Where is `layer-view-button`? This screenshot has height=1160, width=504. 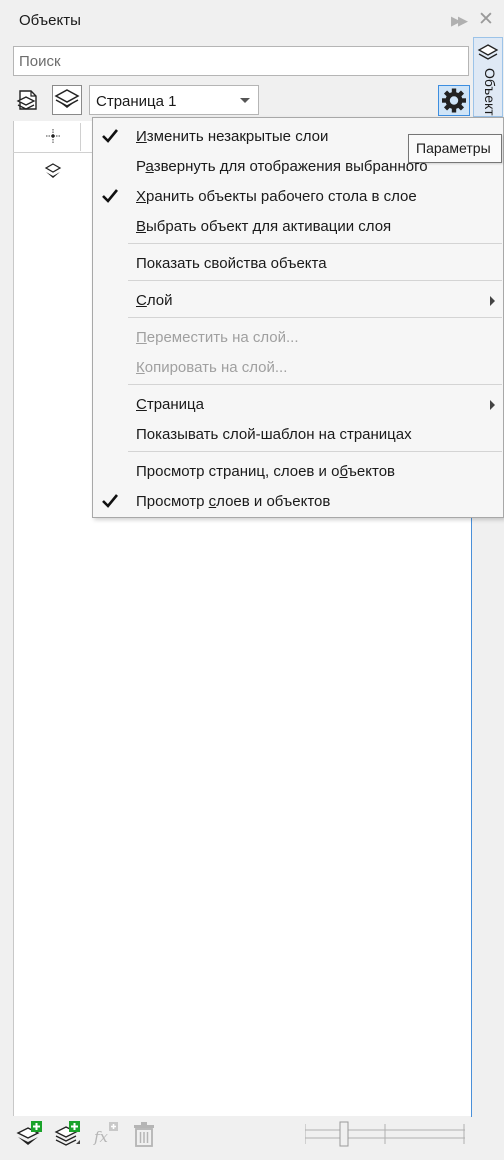
layer-view-button is located at coordinates (67, 100).